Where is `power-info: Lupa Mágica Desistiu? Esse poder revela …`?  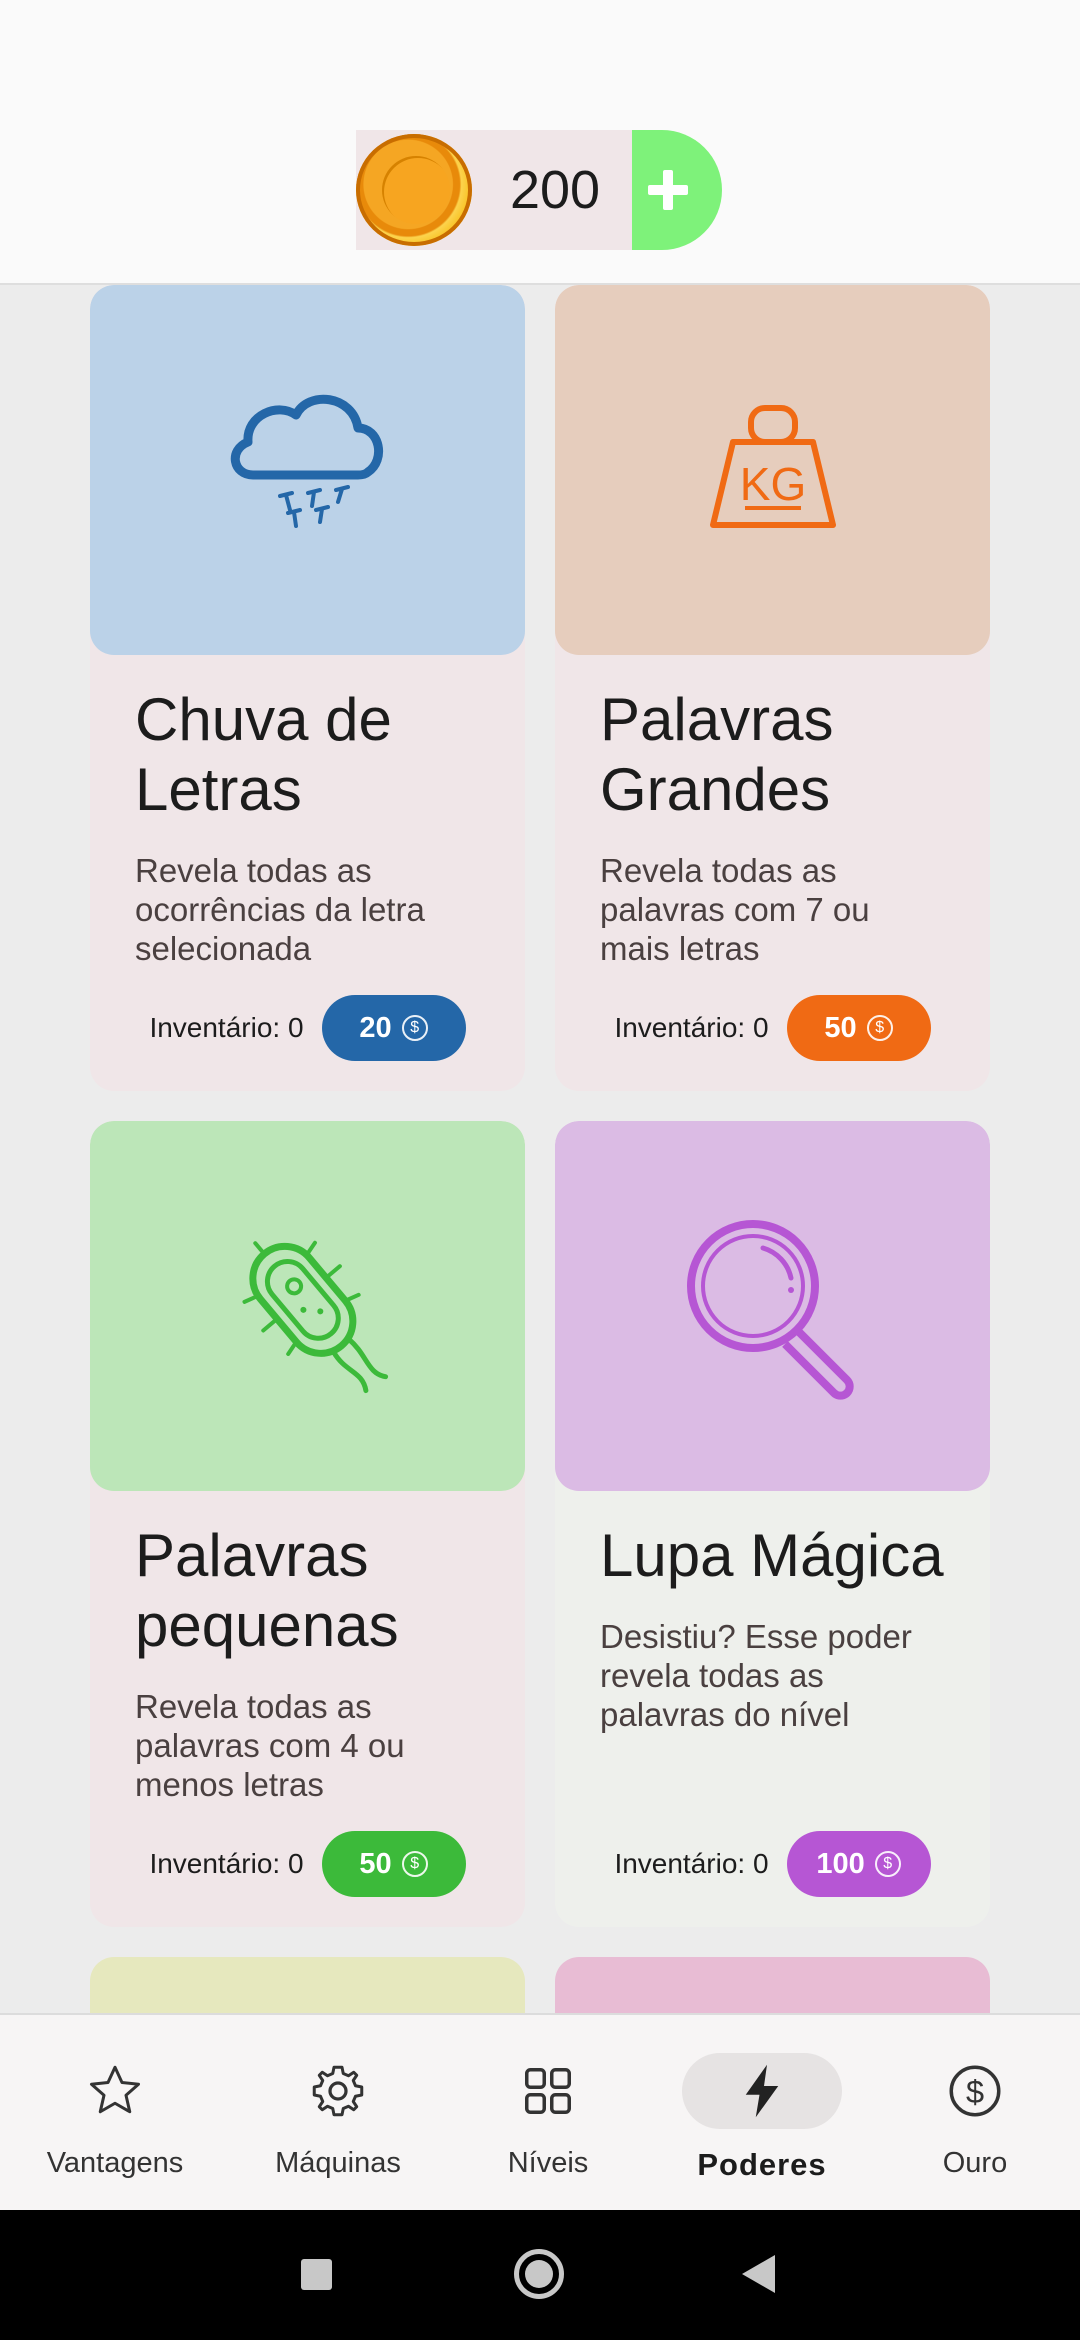 power-info: Lupa Mágica Desistiu? Esse poder revela … is located at coordinates (772, 1709).